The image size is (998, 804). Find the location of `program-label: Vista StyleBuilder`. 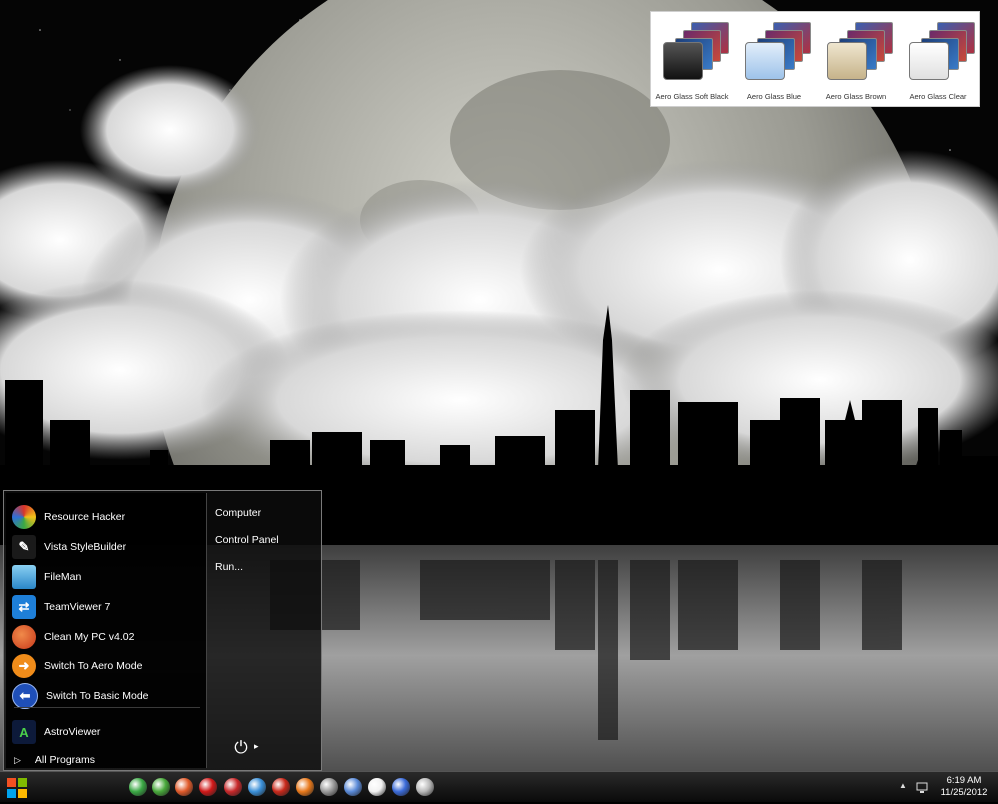

program-label: Vista StyleBuilder is located at coordinates (85, 547).